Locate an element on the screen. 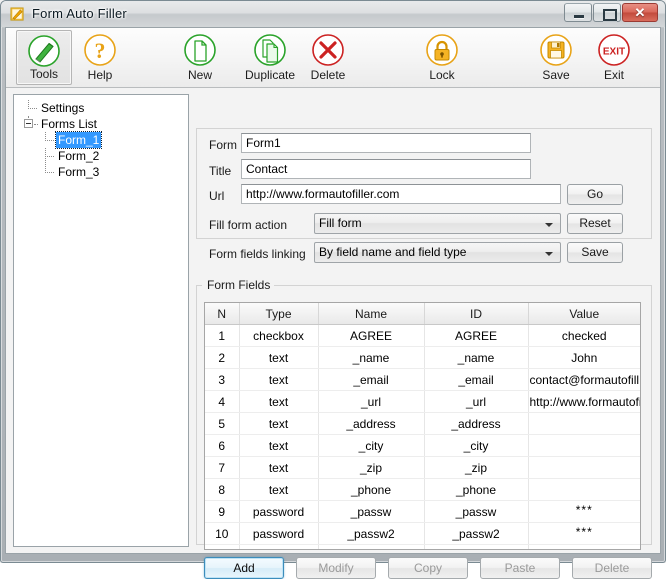 Image resolution: width=666 pixels, height=579 pixels. toolbar-button-new: New is located at coordinates (200, 57).